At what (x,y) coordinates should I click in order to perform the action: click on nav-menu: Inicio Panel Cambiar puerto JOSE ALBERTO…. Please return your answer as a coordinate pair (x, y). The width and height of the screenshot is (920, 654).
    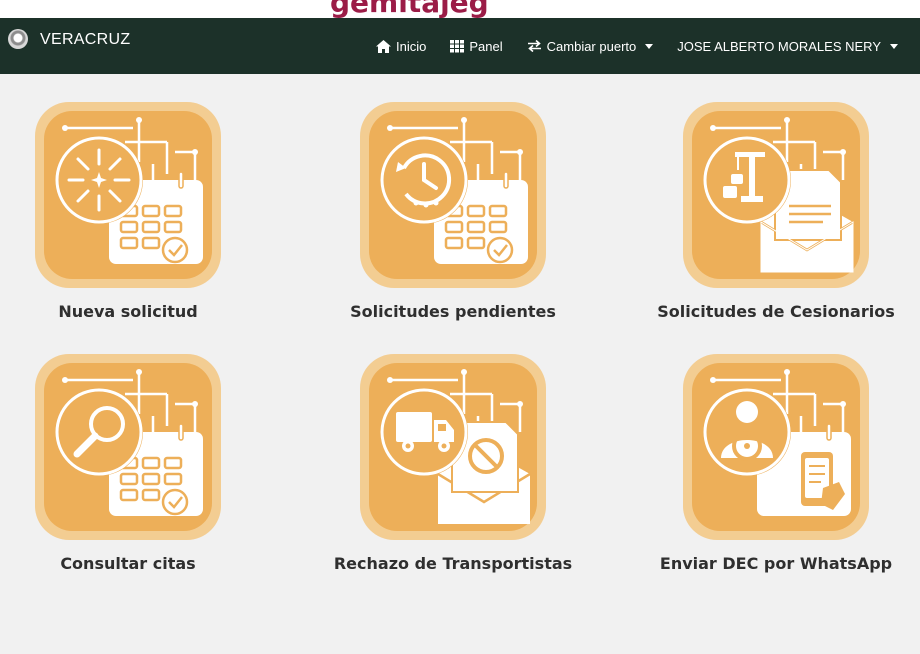
    Looking at the image, I should click on (637, 46).